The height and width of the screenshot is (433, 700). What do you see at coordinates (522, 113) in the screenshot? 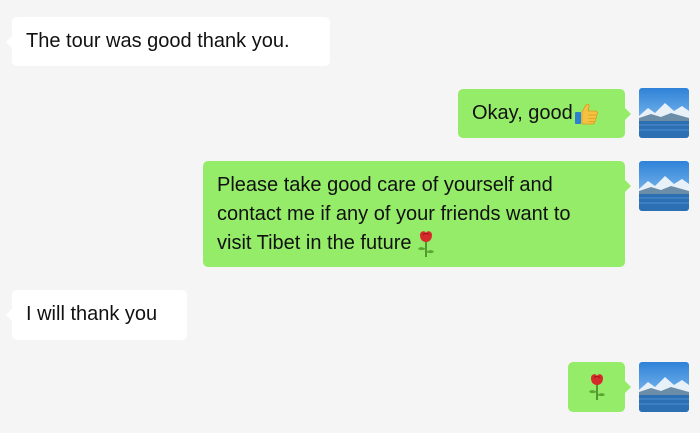
I see `message-text: Okay, good` at bounding box center [522, 113].